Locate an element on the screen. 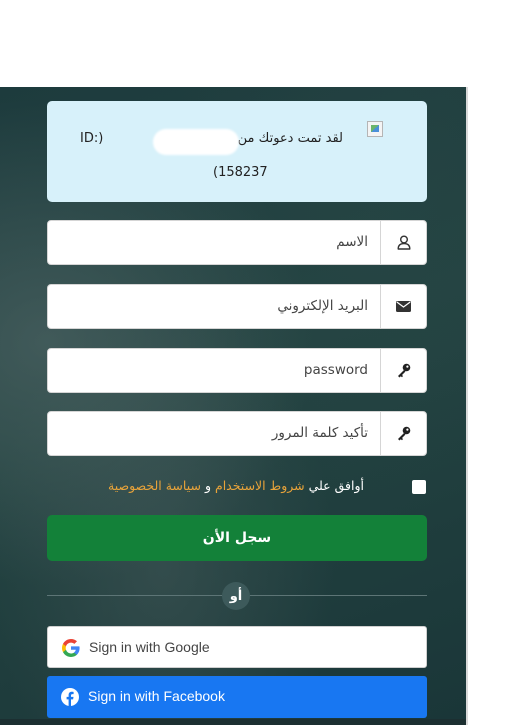 This screenshot has height=725, width=522. name-placeholder: الاسم is located at coordinates (352, 242).